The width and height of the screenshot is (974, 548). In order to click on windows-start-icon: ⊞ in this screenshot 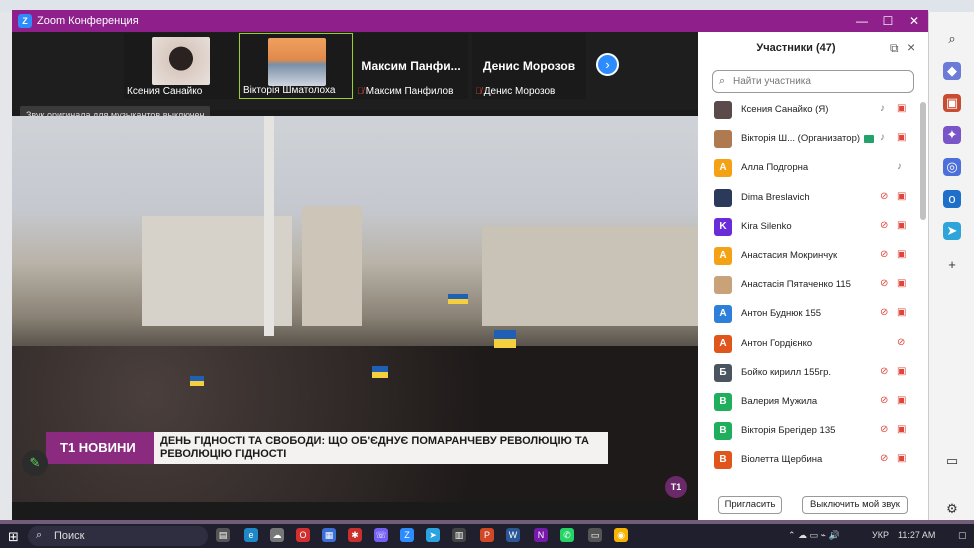, I will do `click(13, 537)`.